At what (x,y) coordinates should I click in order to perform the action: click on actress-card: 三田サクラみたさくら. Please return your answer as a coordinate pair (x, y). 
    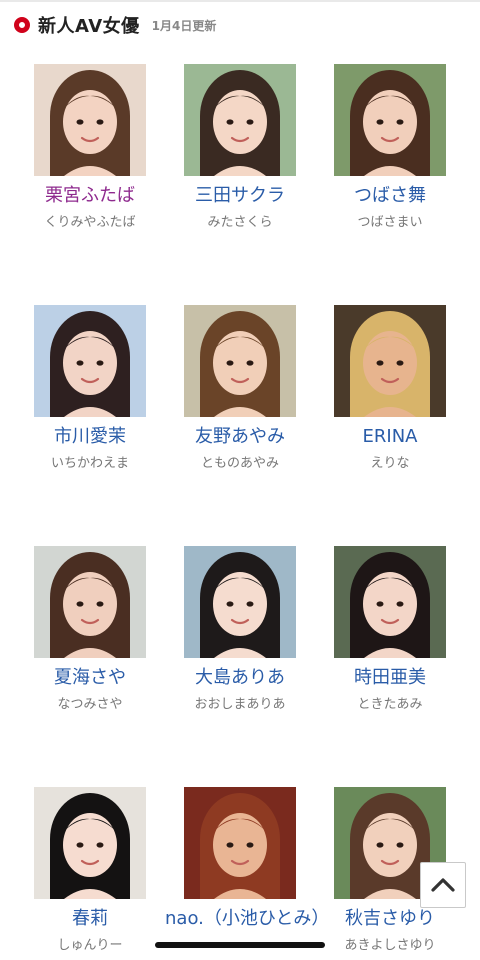
    Looking at the image, I should click on (240, 148).